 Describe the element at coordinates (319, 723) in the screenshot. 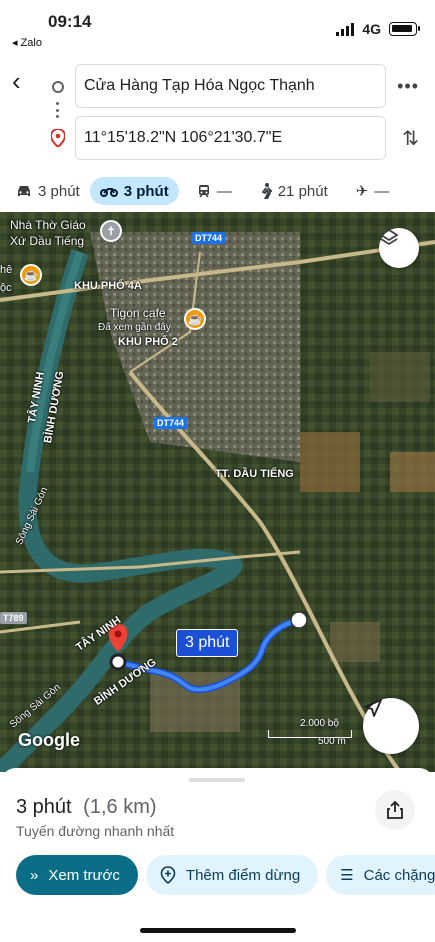

I see `map-scale-ft: 2.000 bộ` at that location.